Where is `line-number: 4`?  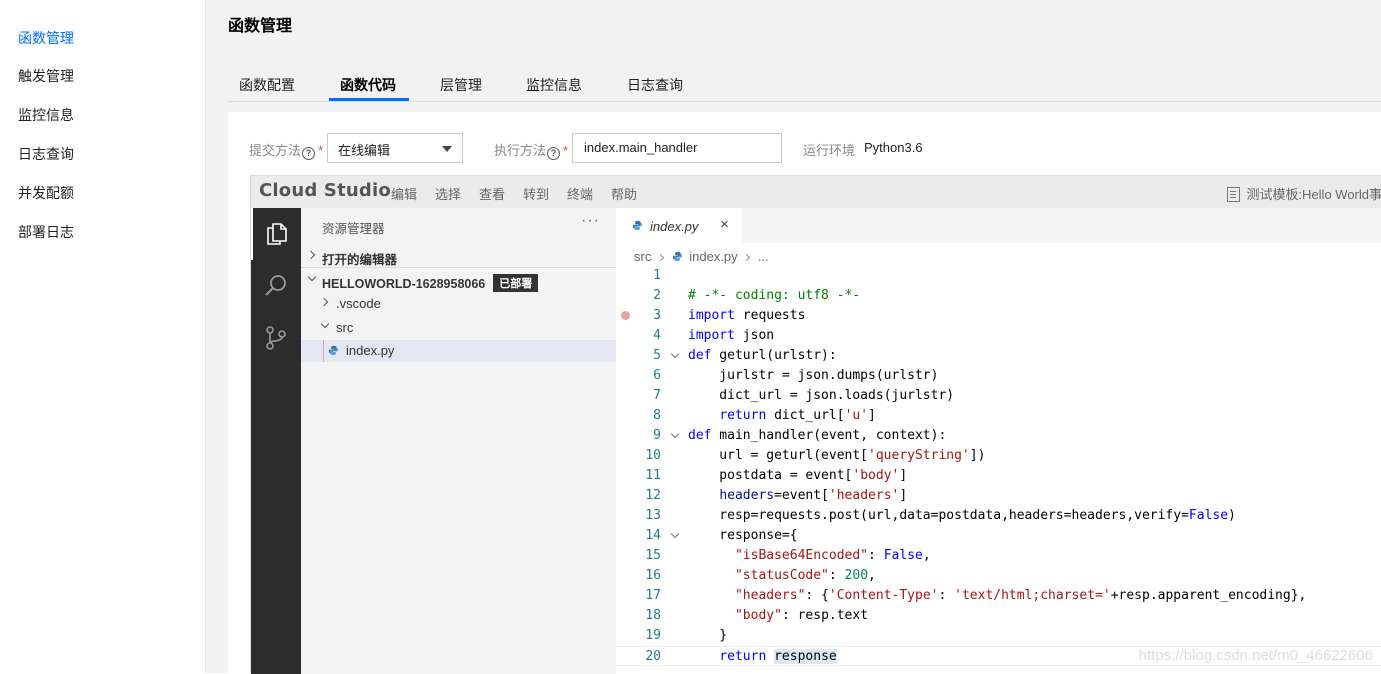 line-number: 4 is located at coordinates (657, 335).